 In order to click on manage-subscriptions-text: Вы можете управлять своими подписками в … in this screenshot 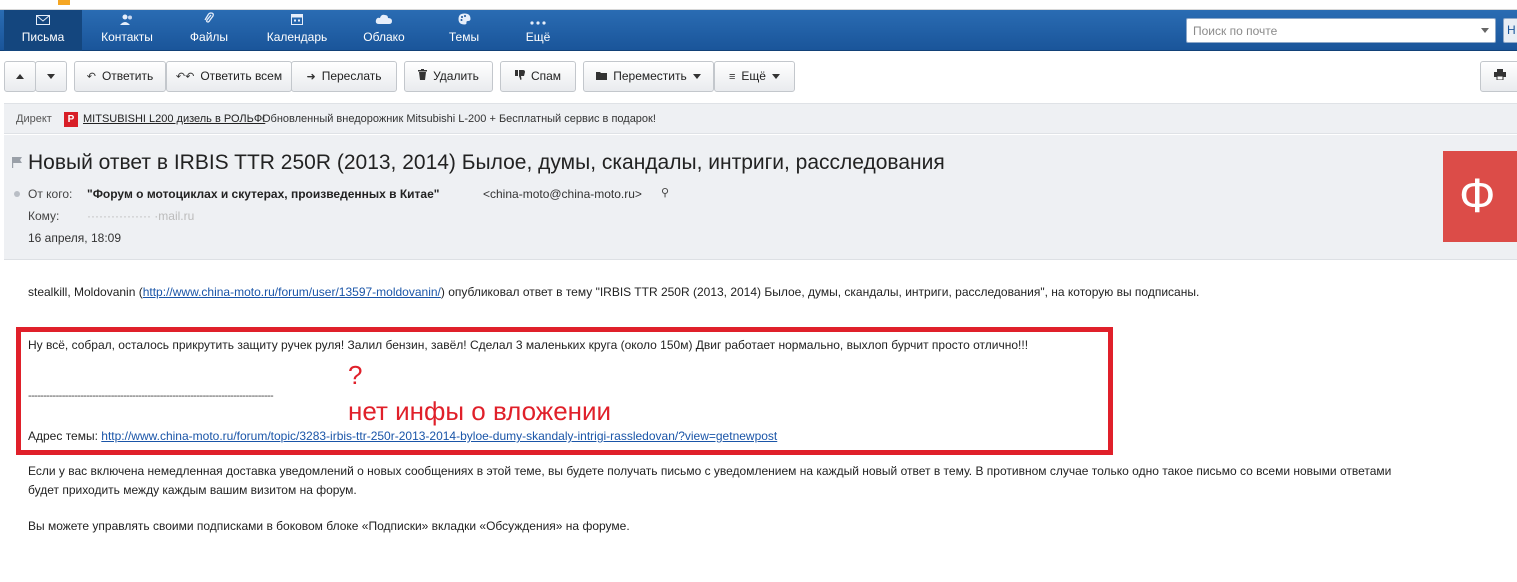, I will do `click(329, 526)`.